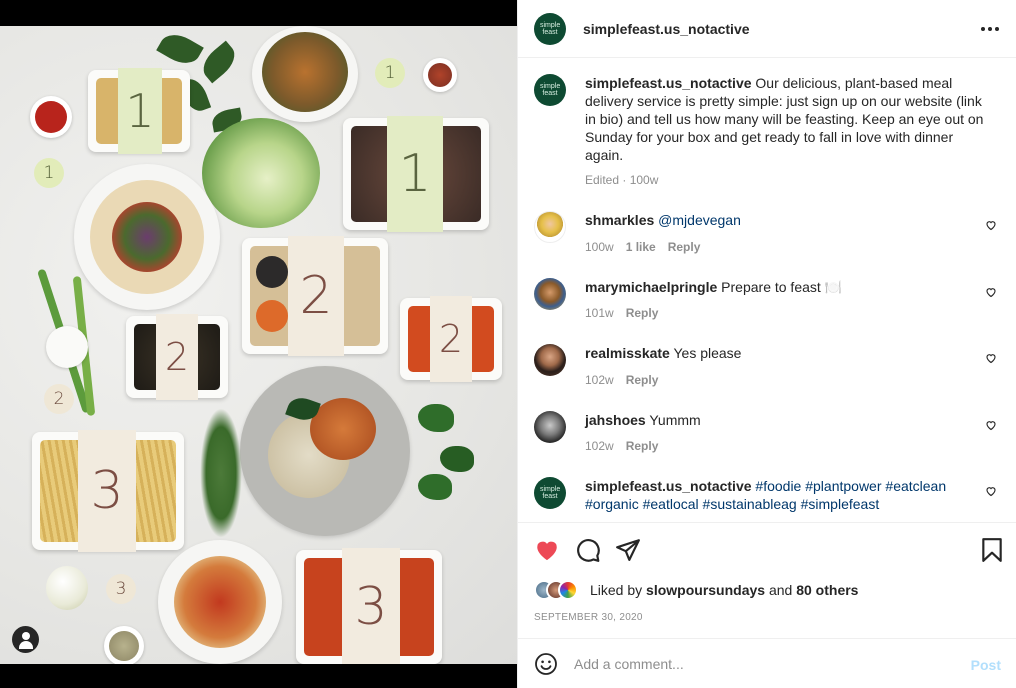 The width and height of the screenshot is (1016, 688). What do you see at coordinates (778, 486) in the screenshot?
I see `hashtag: #foodie` at bounding box center [778, 486].